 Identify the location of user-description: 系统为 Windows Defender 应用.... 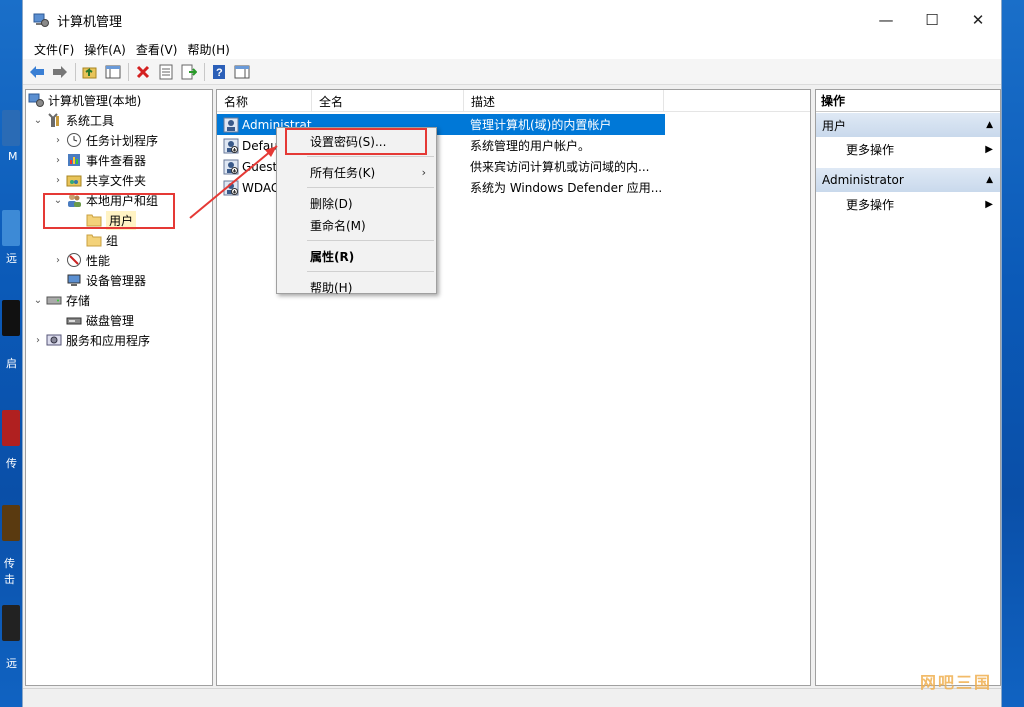
(566, 188).